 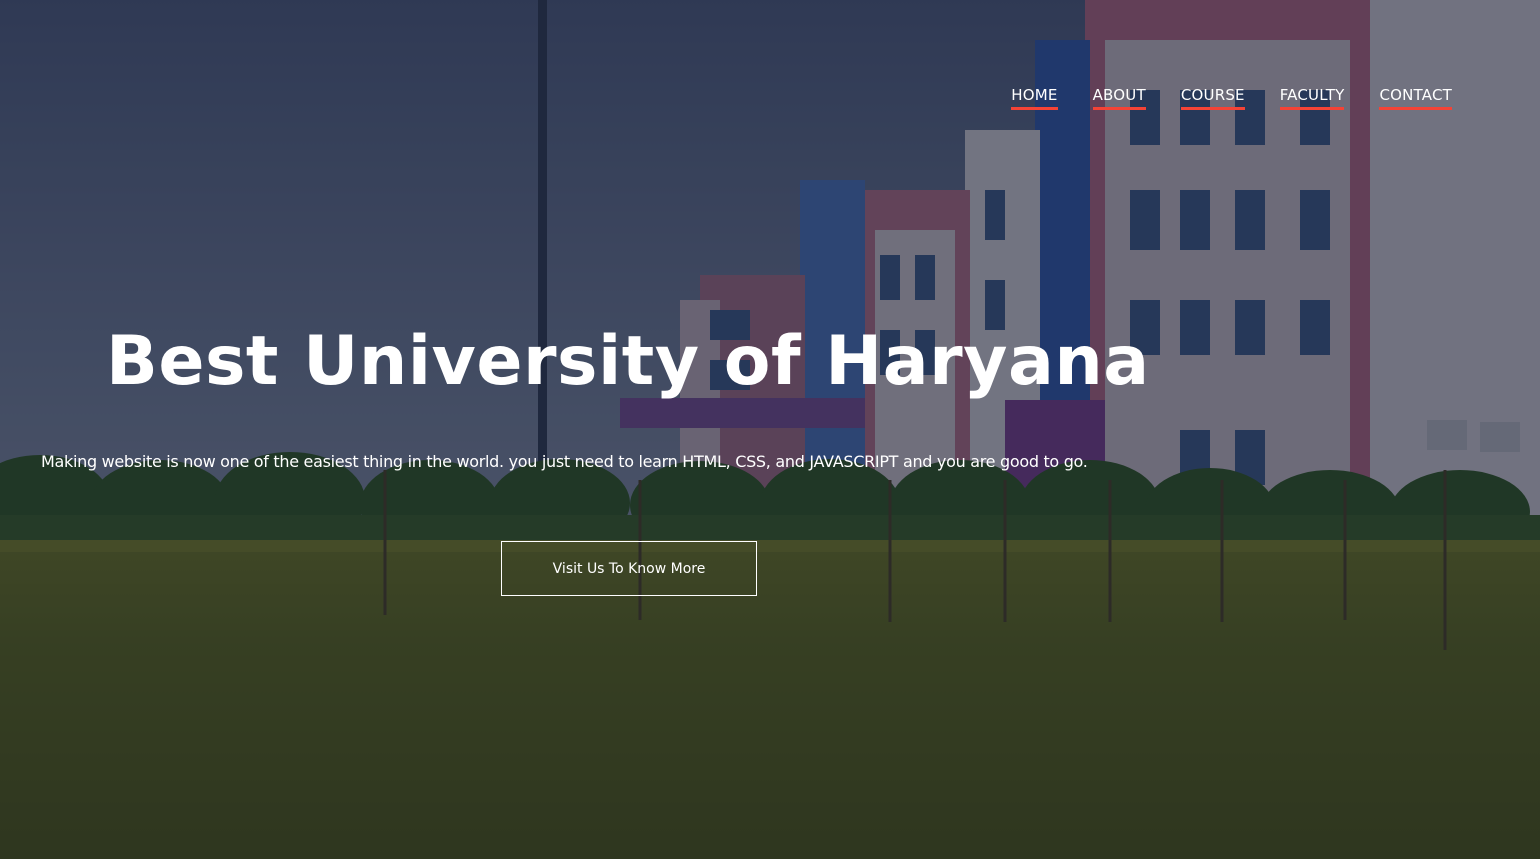 I want to click on nav-link-home: HOME, so click(x=1034, y=98).